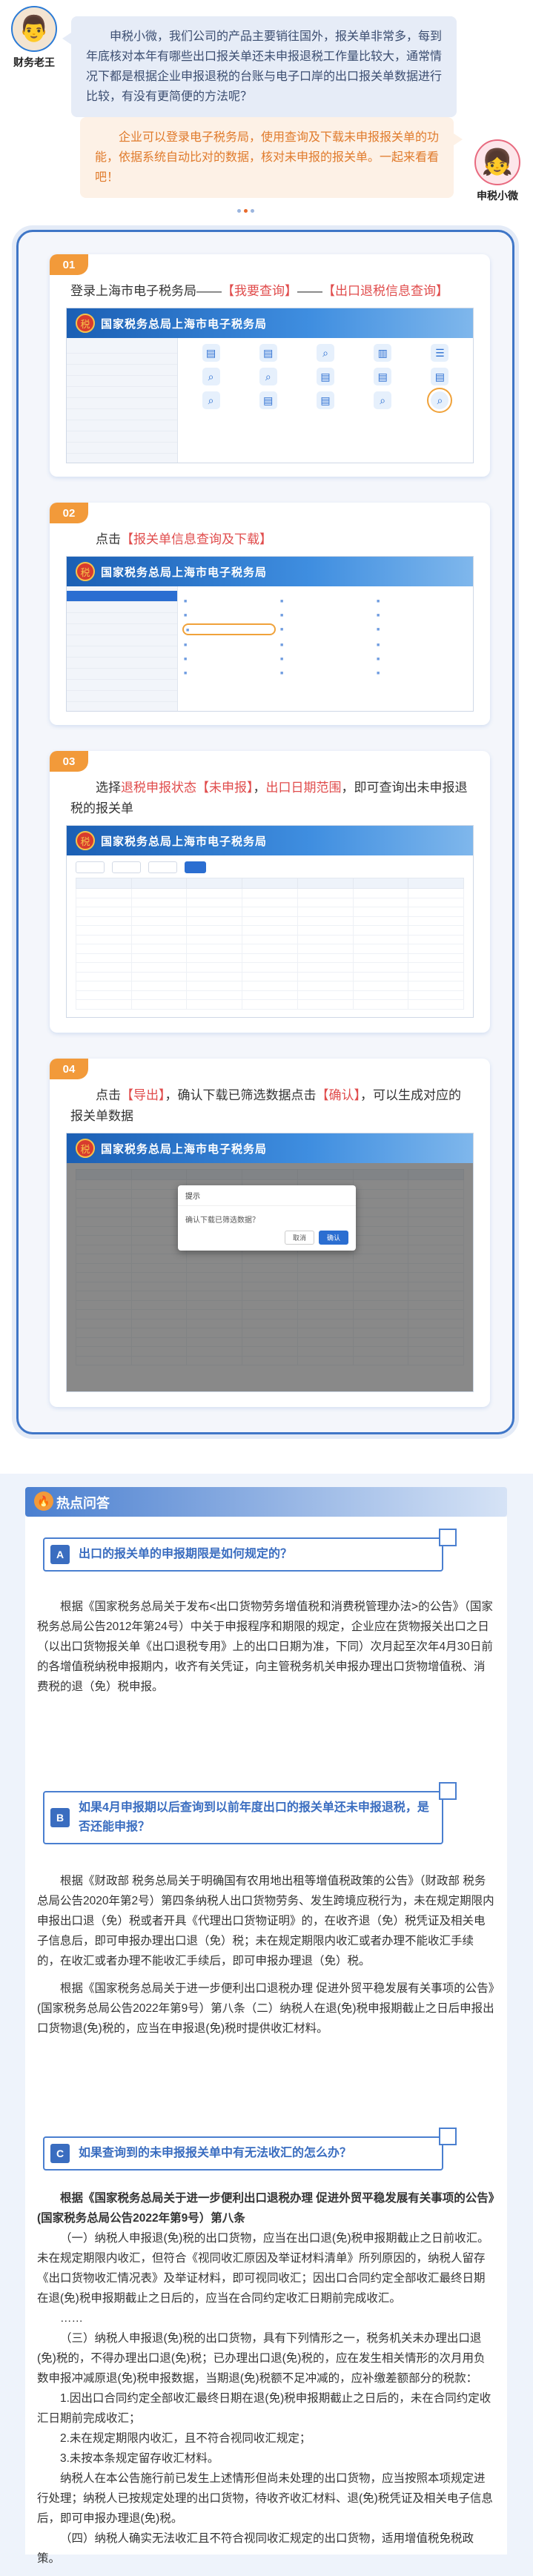 The width and height of the screenshot is (533, 2576). I want to click on confirm-download-dialog: 提示 确认下载已筛选数据？ 取消 确认, so click(267, 1218).